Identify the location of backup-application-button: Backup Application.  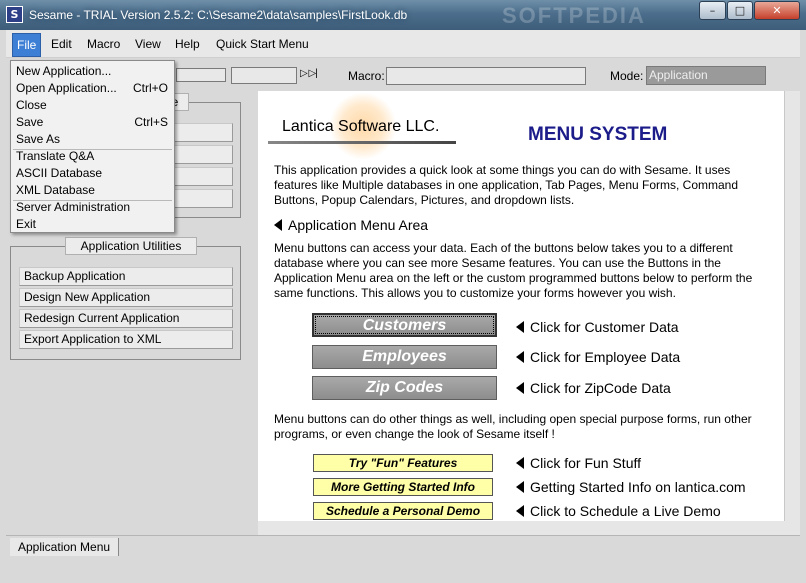
(126, 276).